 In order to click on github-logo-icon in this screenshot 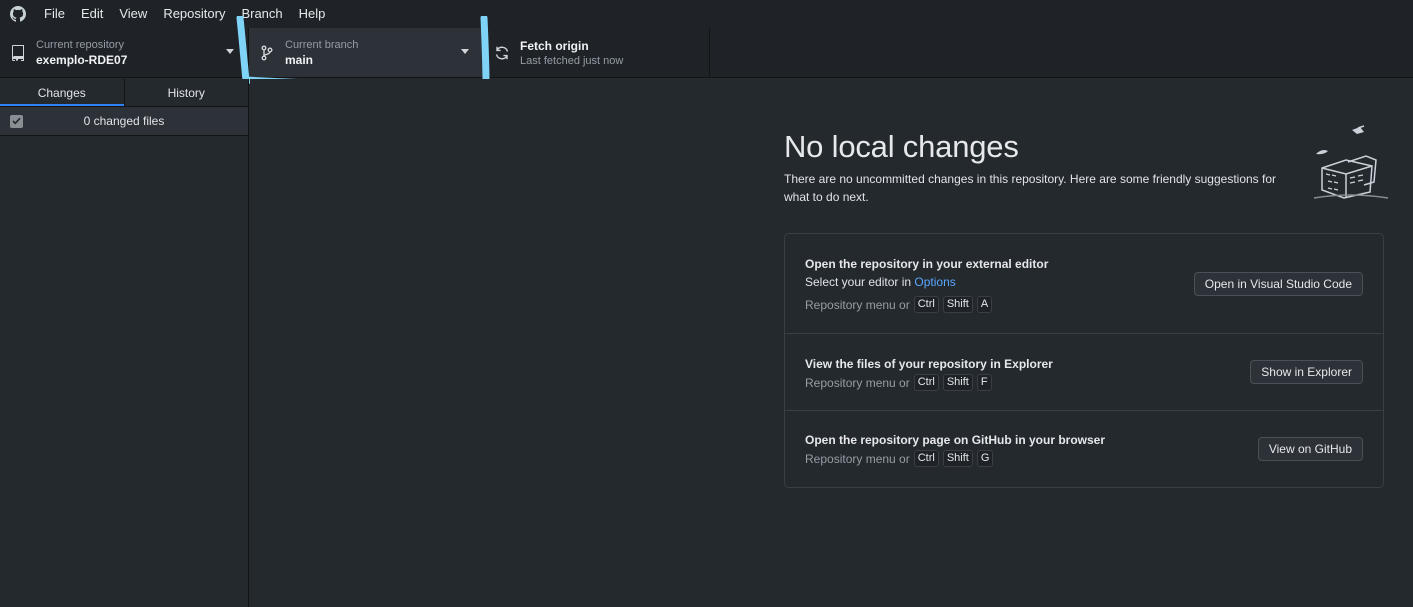, I will do `click(18, 14)`.